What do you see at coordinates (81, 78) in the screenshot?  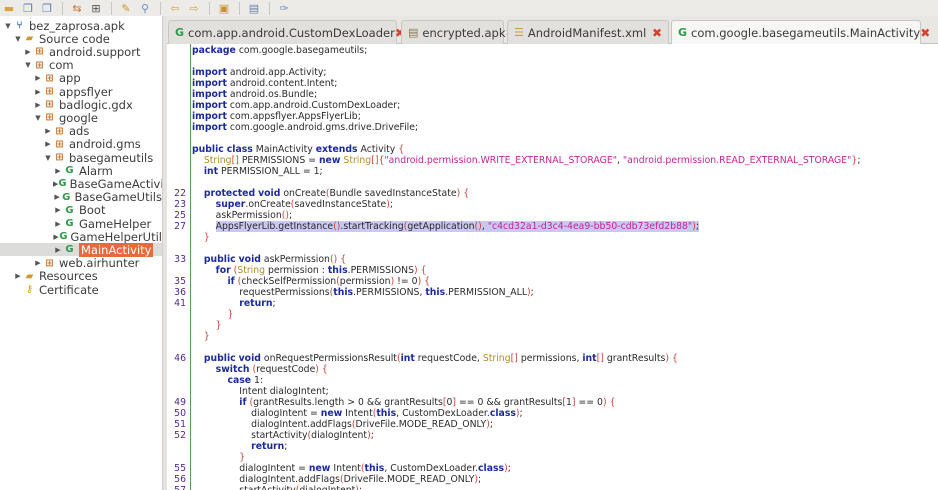 I see `tree-item: ▶ ⊞ app` at bounding box center [81, 78].